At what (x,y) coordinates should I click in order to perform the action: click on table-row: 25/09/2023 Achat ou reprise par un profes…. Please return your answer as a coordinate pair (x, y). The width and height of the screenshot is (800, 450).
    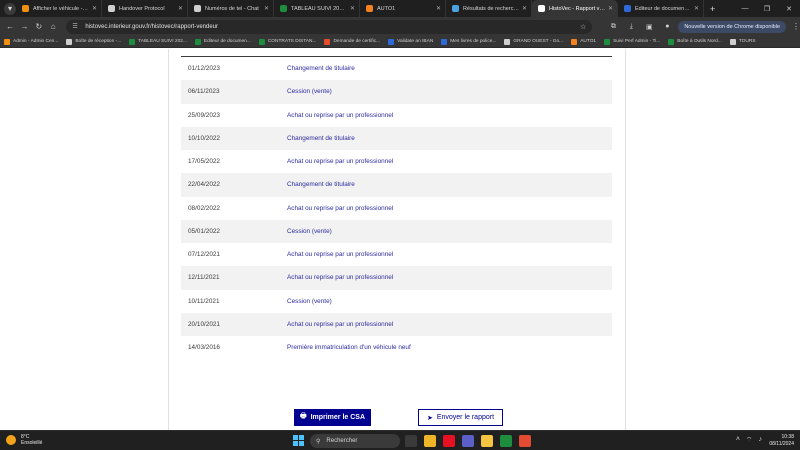
    Looking at the image, I should click on (396, 115).